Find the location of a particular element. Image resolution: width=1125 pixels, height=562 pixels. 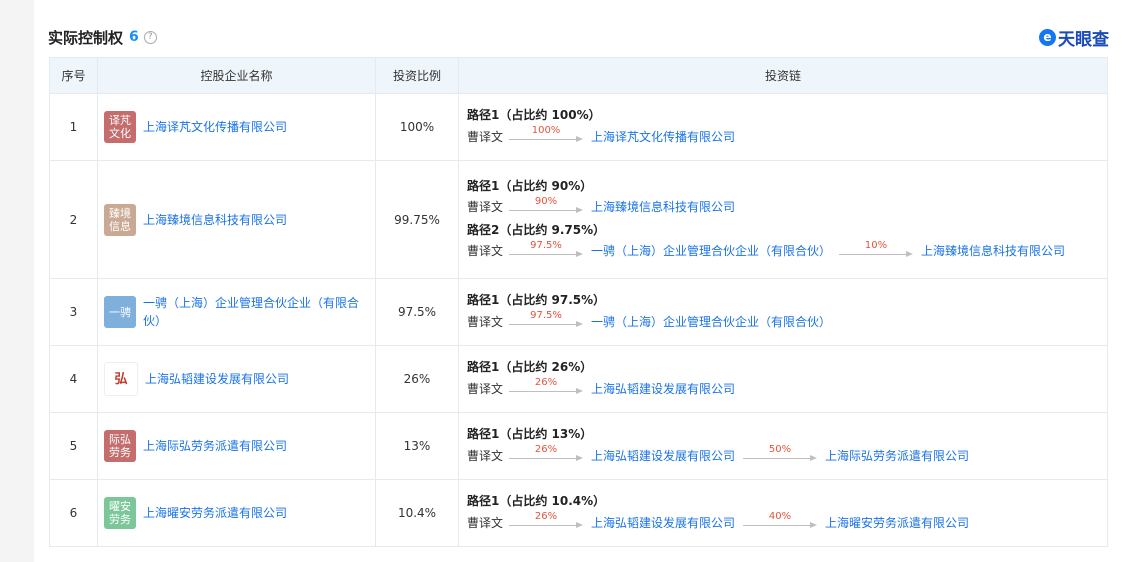

investment-ratio: 97.5% is located at coordinates (417, 312).